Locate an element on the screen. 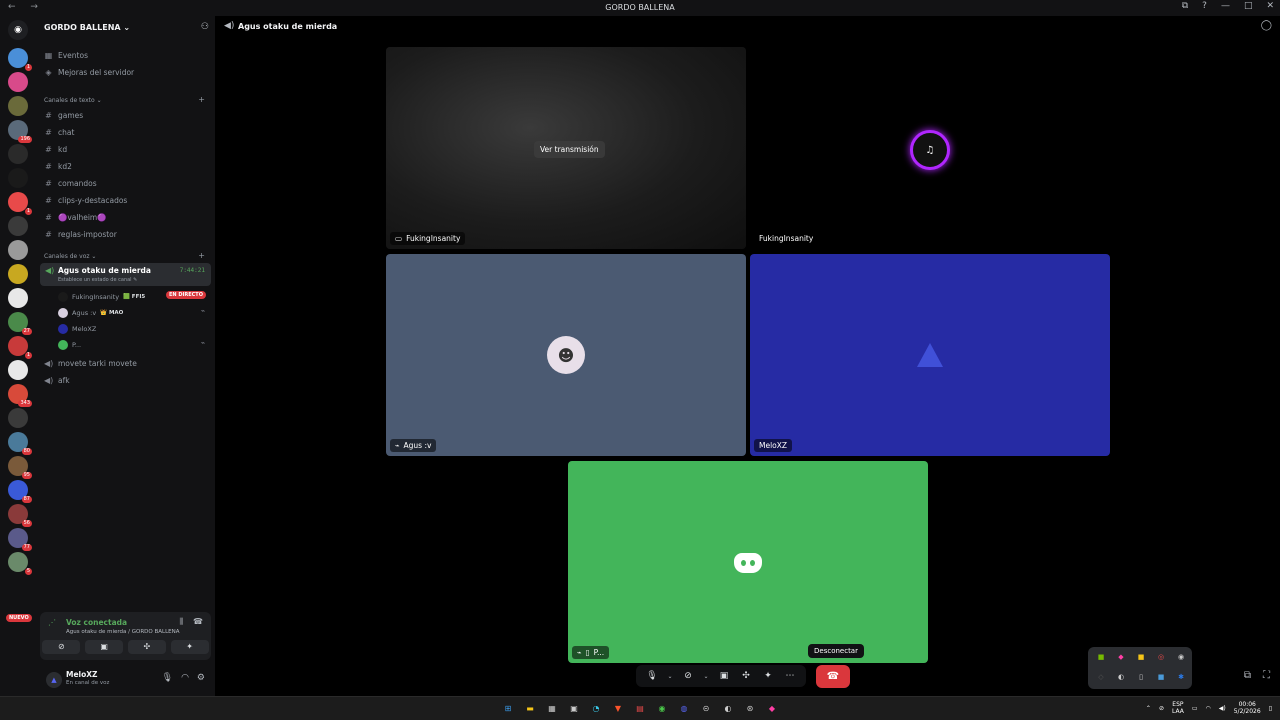  notifications-icon: ▯ is located at coordinates (1270, 708).